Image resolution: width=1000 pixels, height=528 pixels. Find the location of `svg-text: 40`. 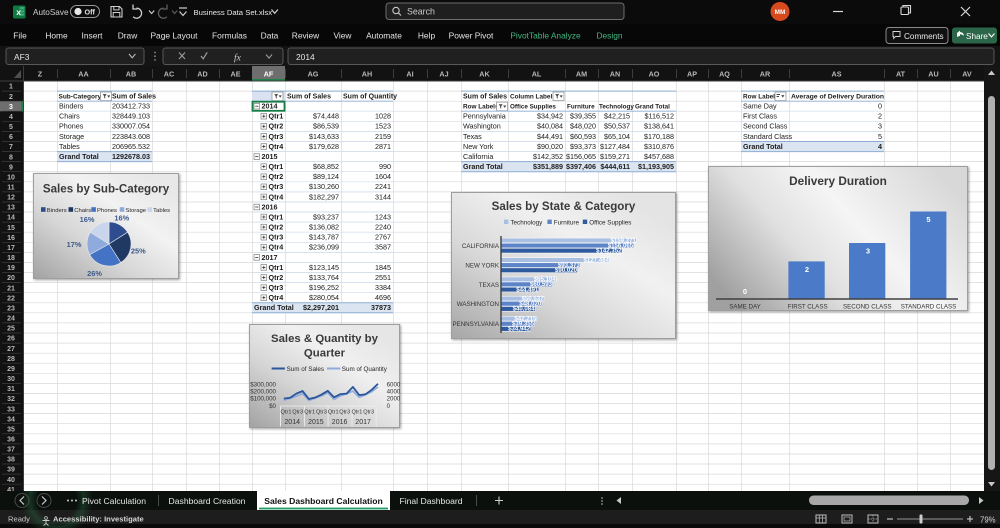

svg-text: 40 is located at coordinates (11, 480).